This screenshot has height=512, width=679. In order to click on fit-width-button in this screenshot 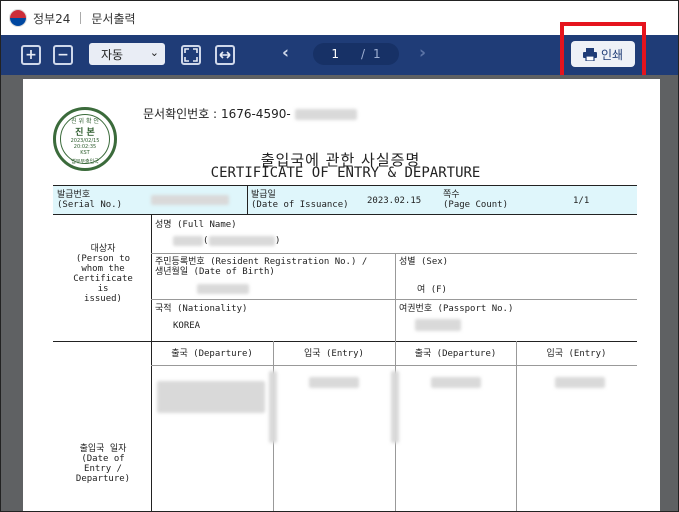, I will do `click(225, 55)`.